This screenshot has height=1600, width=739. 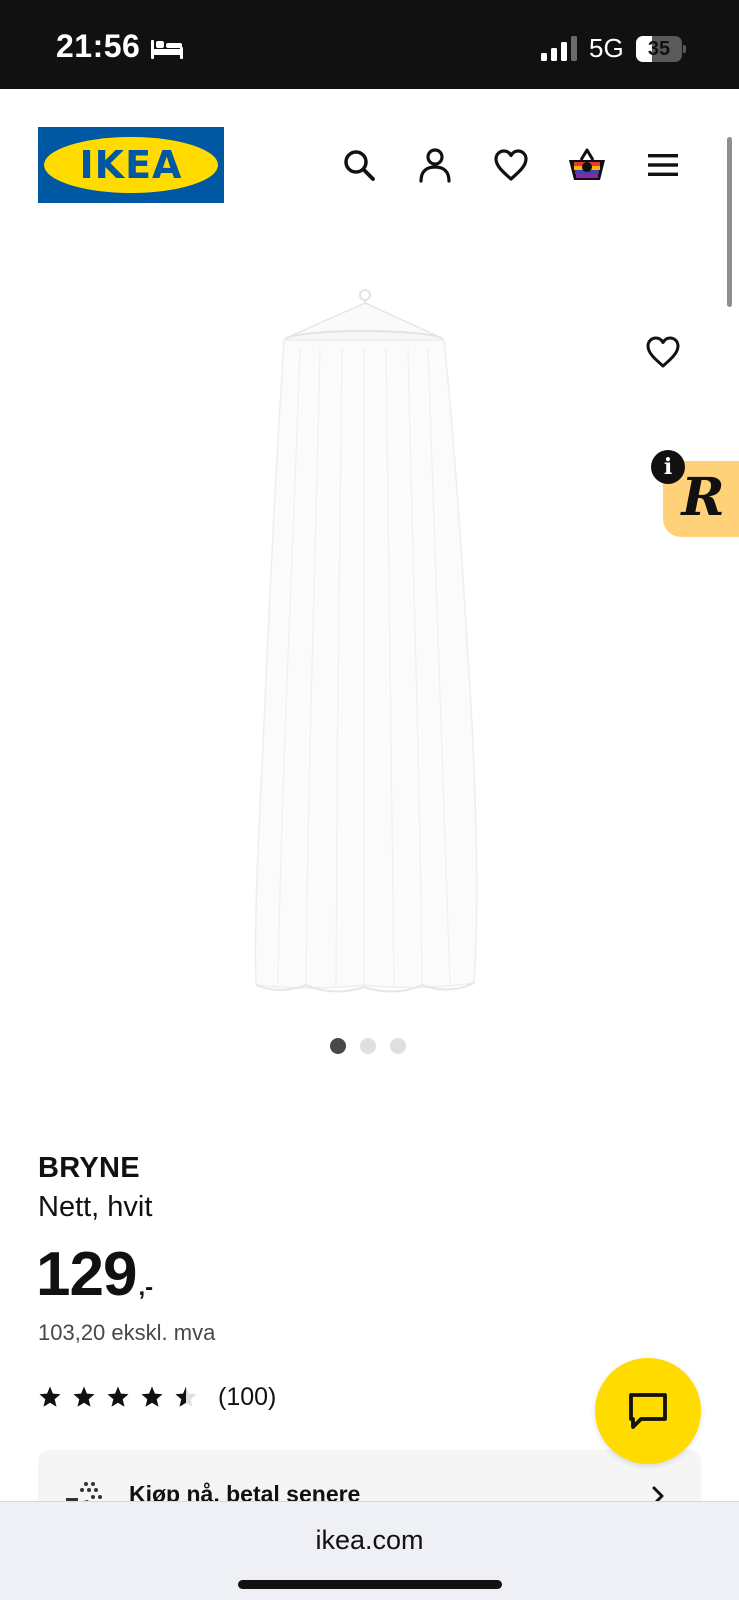 I want to click on favorites-icon, so click(x=511, y=165).